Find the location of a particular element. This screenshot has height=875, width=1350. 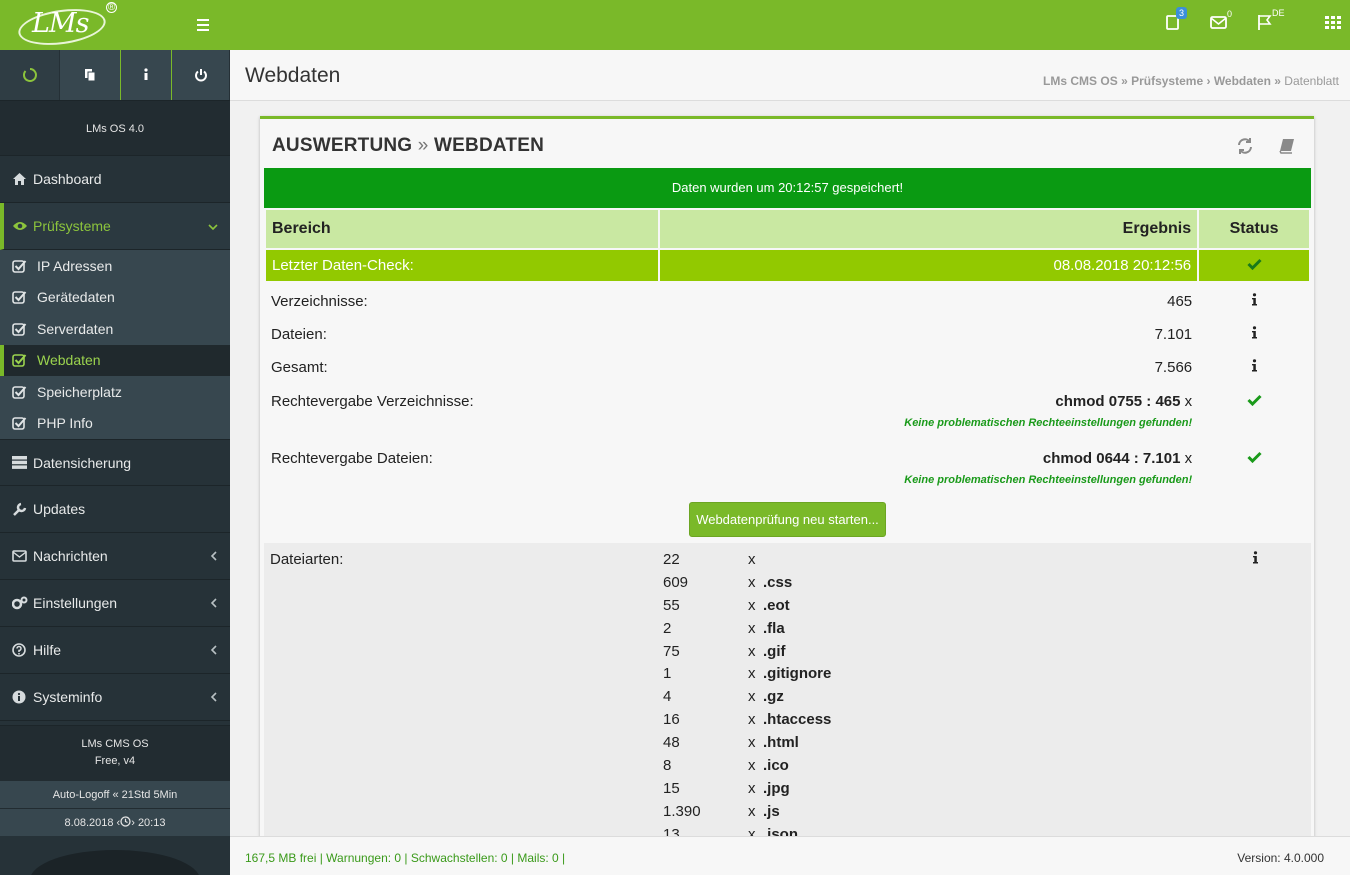

filetype-row: 16 x .htaccess is located at coordinates (747, 722).